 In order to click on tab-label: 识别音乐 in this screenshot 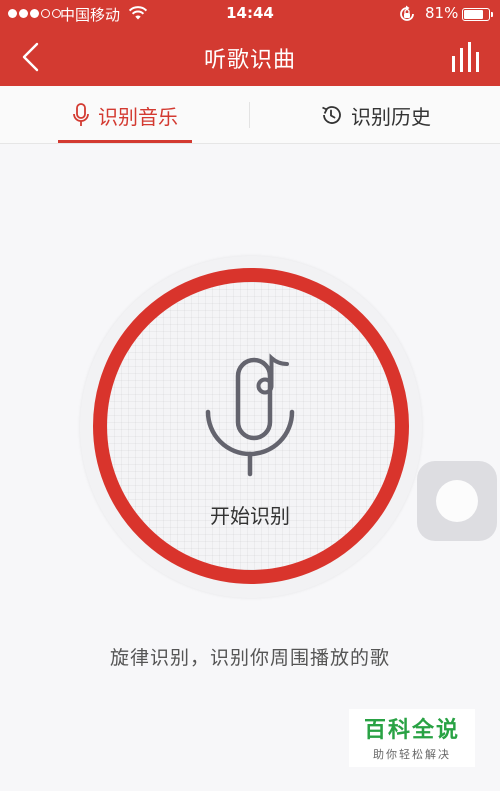, I will do `click(138, 116)`.